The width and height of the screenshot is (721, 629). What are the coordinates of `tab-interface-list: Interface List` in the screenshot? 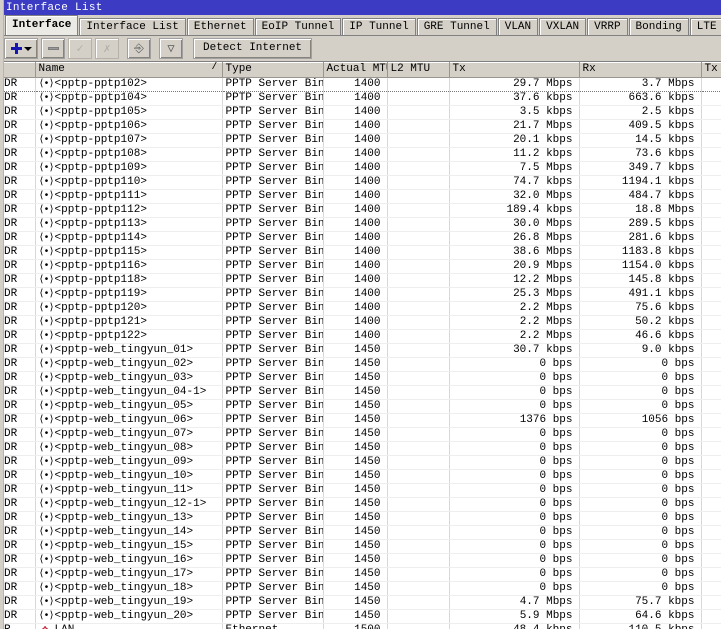 It's located at (132, 26).